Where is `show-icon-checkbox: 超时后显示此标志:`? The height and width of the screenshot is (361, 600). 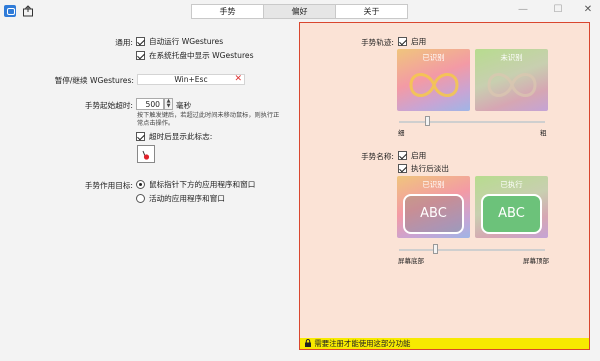
show-icon-checkbox: 超时后显示此标志: is located at coordinates (174, 136).